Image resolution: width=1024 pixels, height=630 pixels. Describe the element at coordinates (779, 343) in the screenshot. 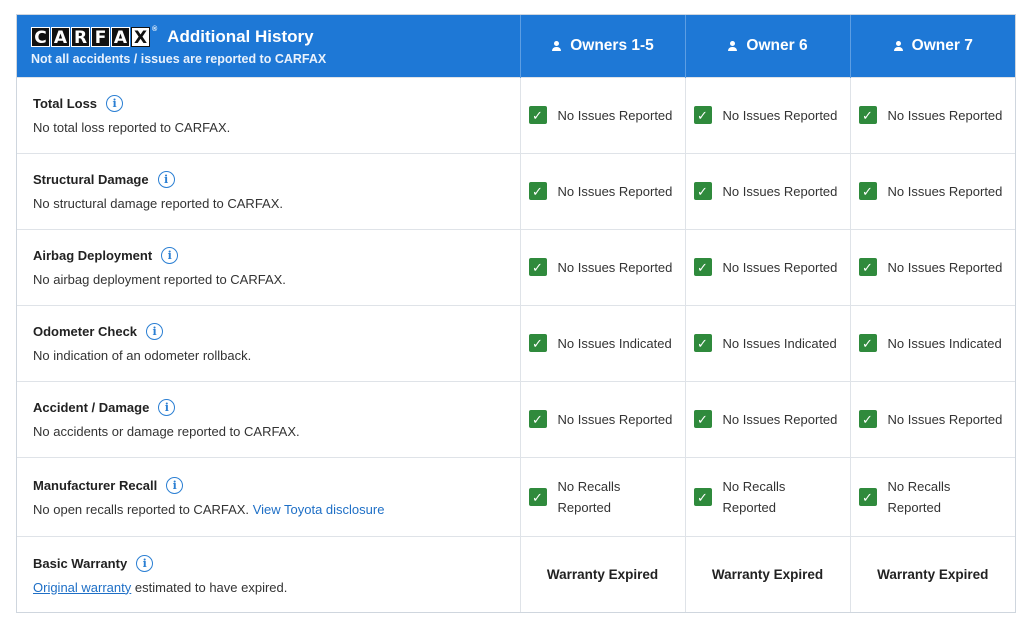

I see `status-text: No Issues Indicated` at that location.